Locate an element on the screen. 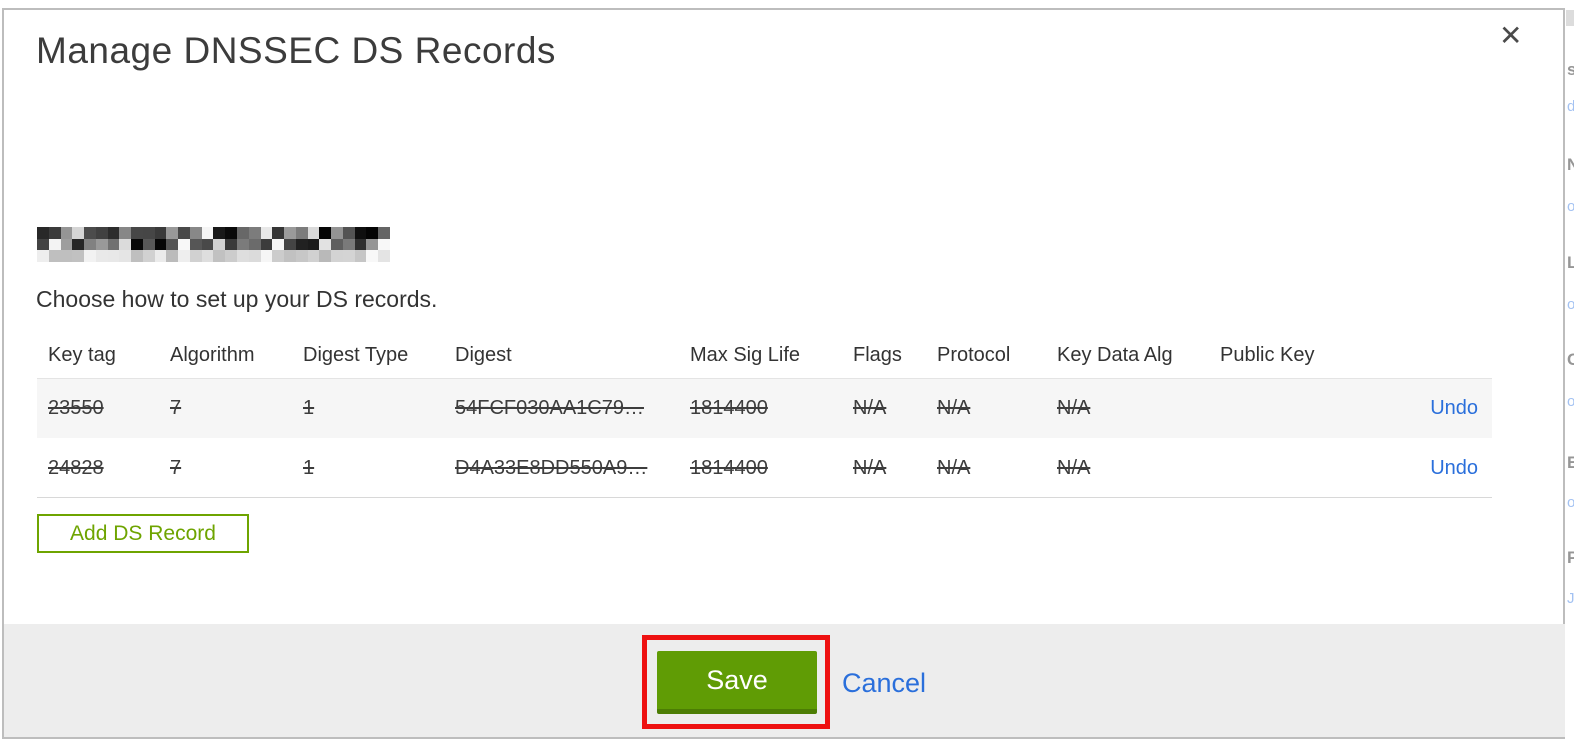 The image size is (1574, 746). column-header: Key Data Alg is located at coordinates (1115, 354).